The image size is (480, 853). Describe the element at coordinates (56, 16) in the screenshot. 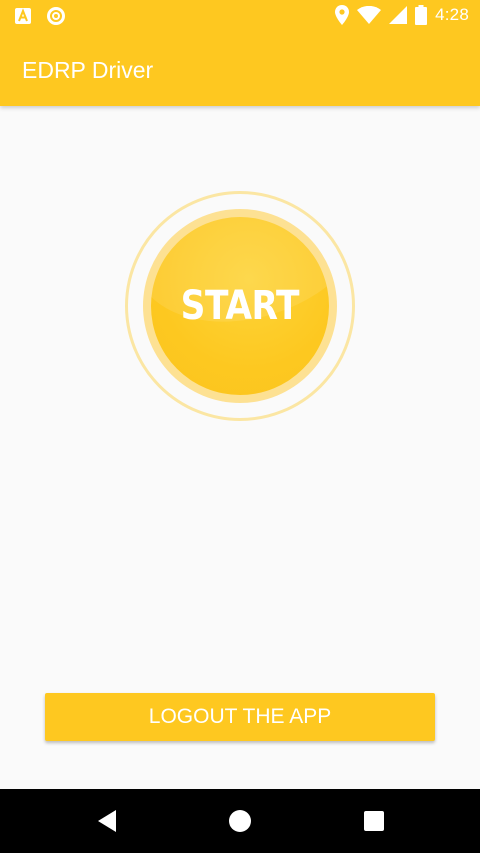

I see `sync-circle-icon` at that location.